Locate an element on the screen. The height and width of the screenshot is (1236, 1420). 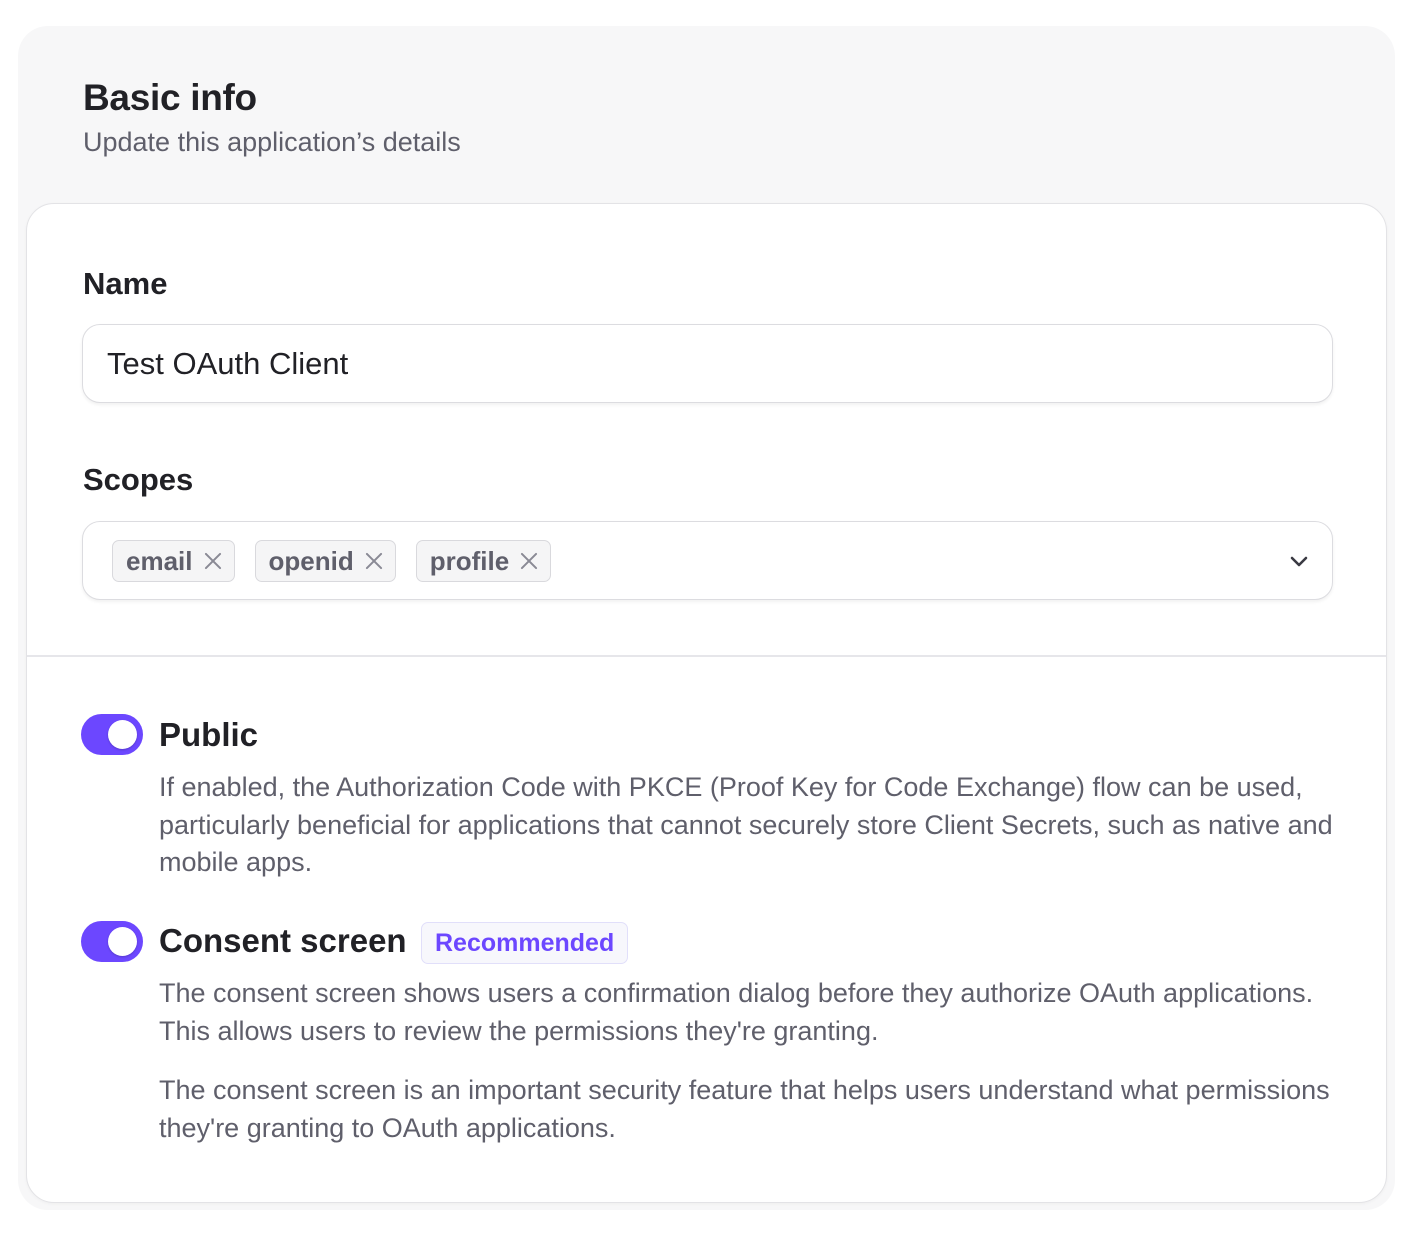
scope-chip-email: email is located at coordinates (173, 561).